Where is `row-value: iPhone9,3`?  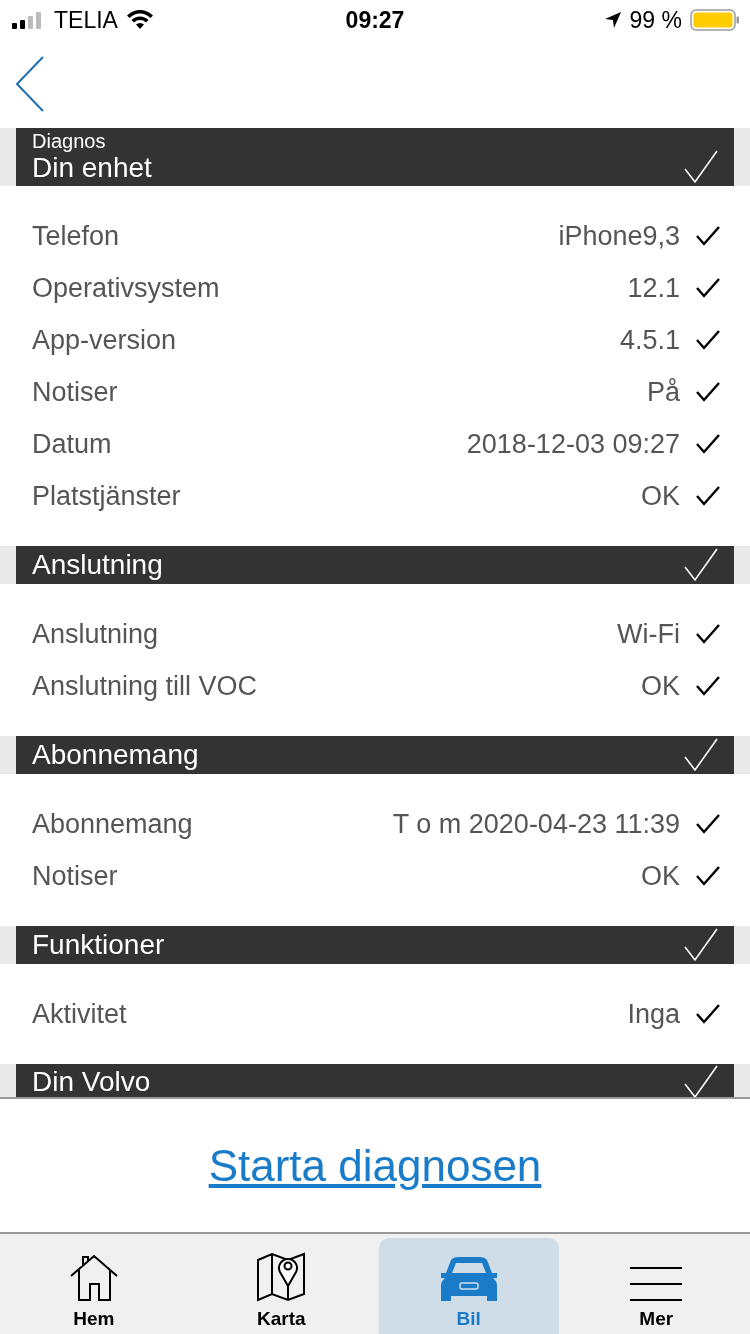 row-value: iPhone9,3 is located at coordinates (619, 236).